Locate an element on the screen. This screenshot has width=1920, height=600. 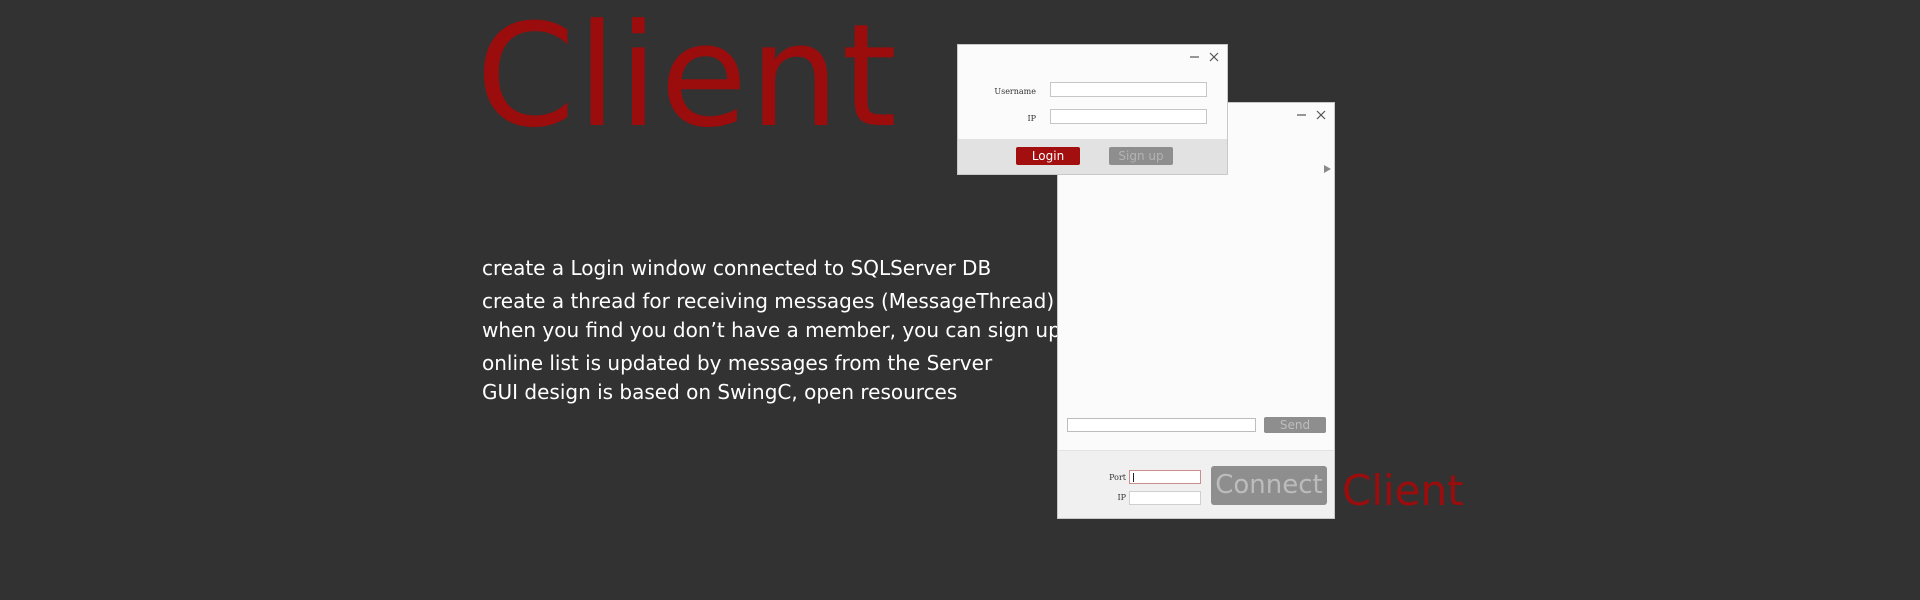
slide-title: Client is located at coordinates (688, 79).